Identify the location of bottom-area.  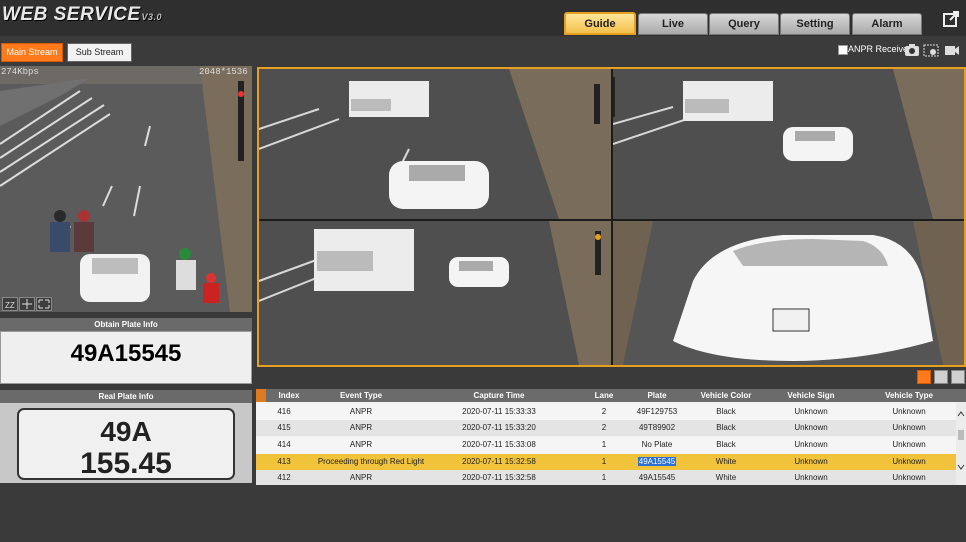
(483, 514).